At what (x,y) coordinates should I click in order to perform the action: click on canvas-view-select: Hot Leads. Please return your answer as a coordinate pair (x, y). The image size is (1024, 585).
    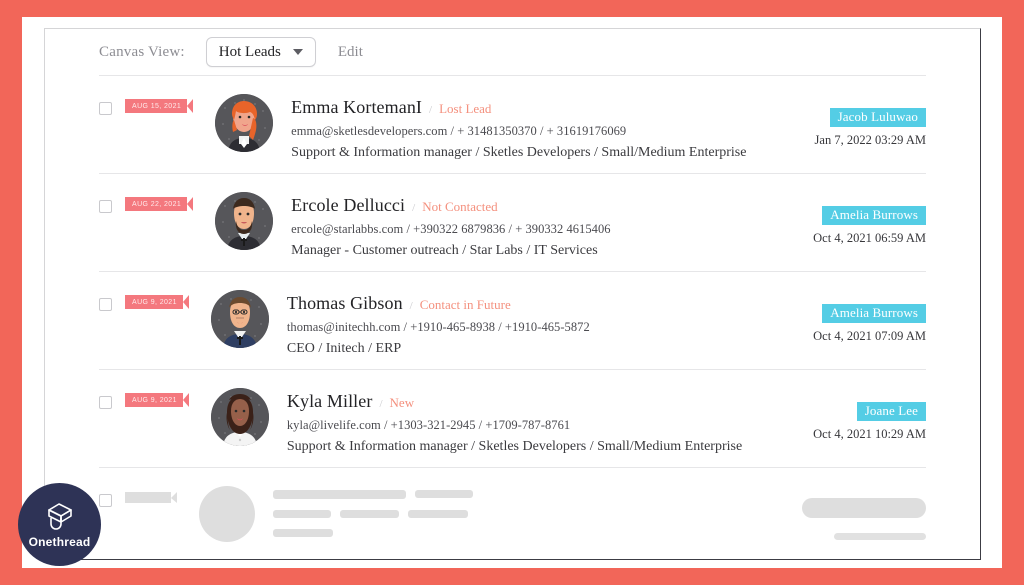
    Looking at the image, I should click on (260, 52).